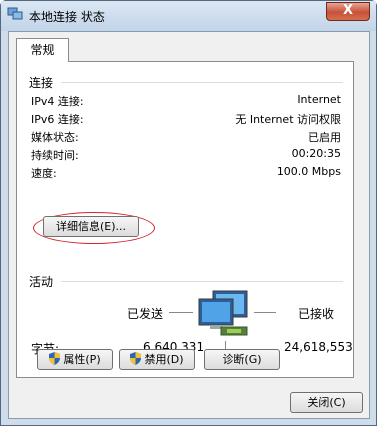  I want to click on network-connection-icon, so click(15, 13).